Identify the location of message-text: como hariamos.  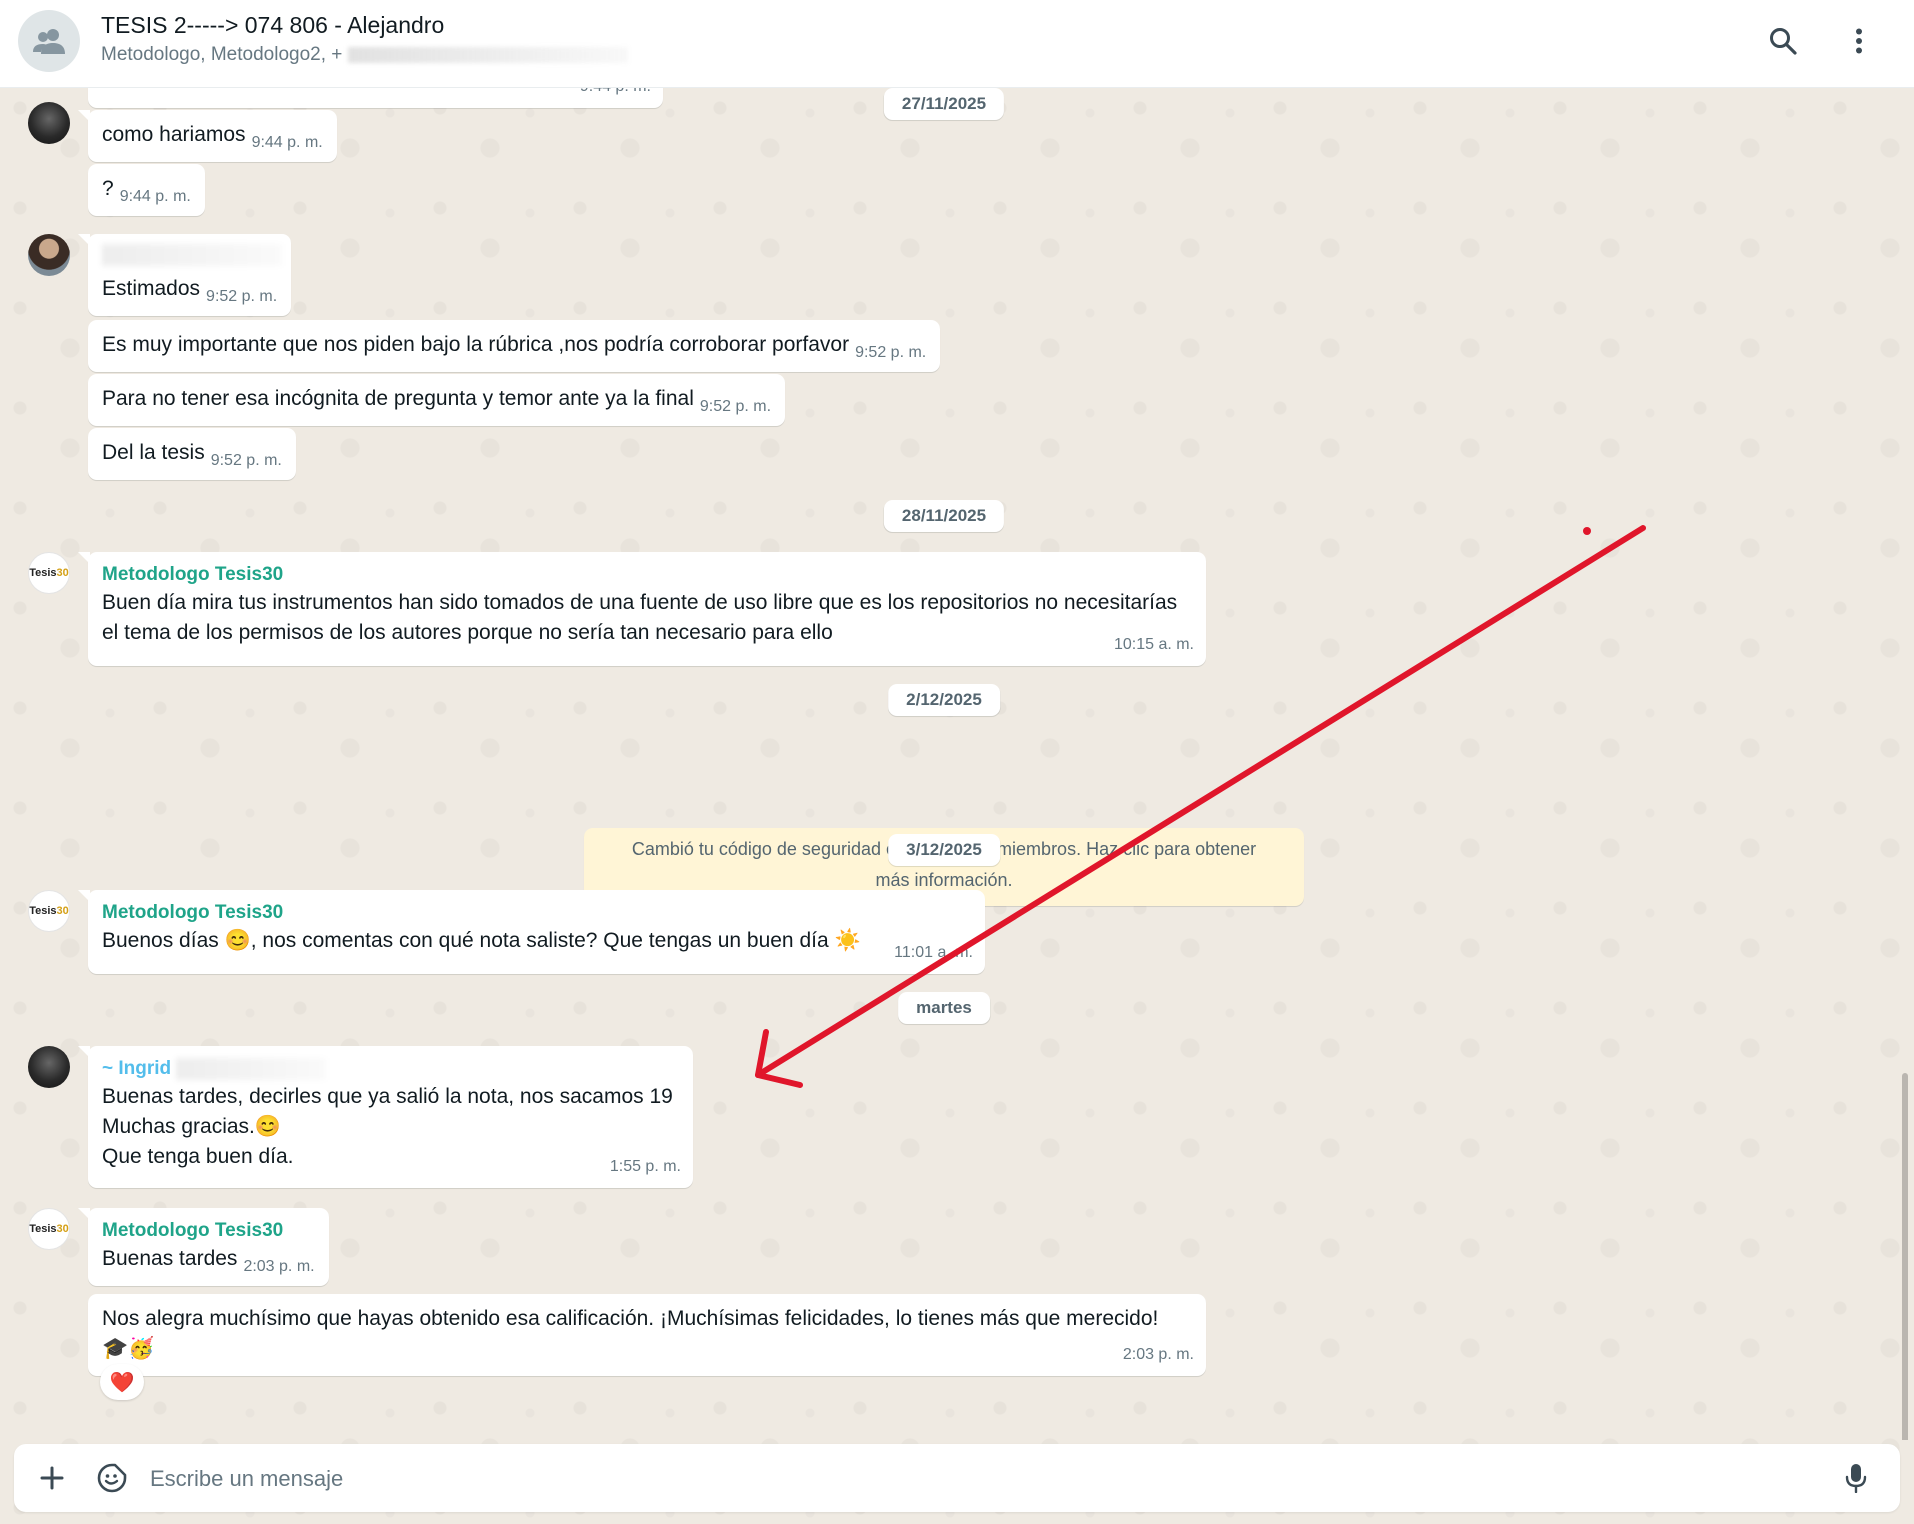
(174, 134).